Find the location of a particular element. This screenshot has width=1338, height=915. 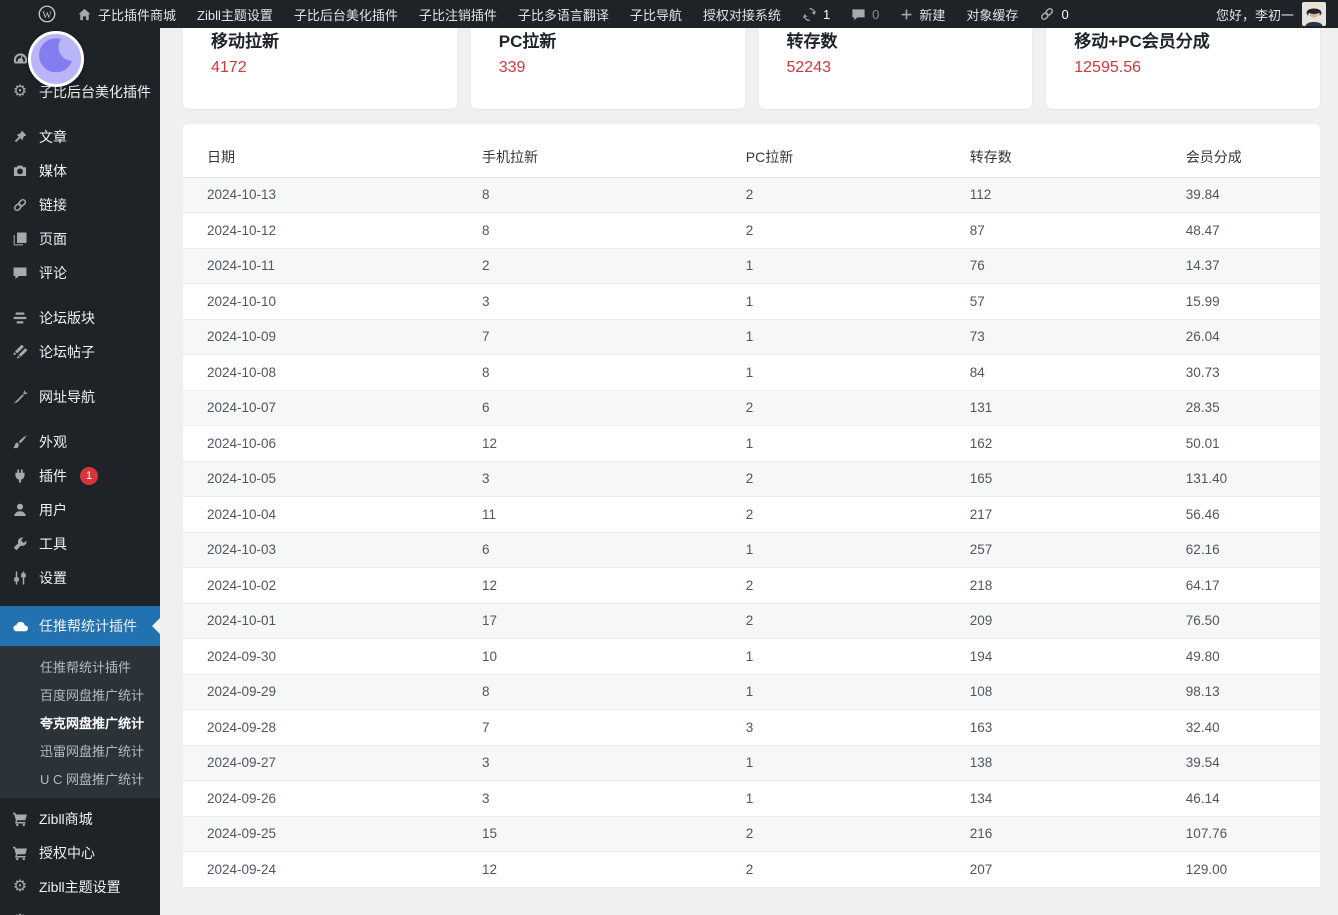

sidebar-item-label: 网址导航 is located at coordinates (67, 397).